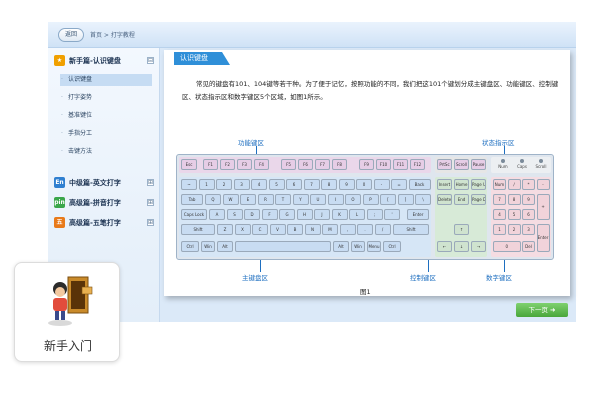  I want to click on keyboard-key: Delete, so click(444, 199).